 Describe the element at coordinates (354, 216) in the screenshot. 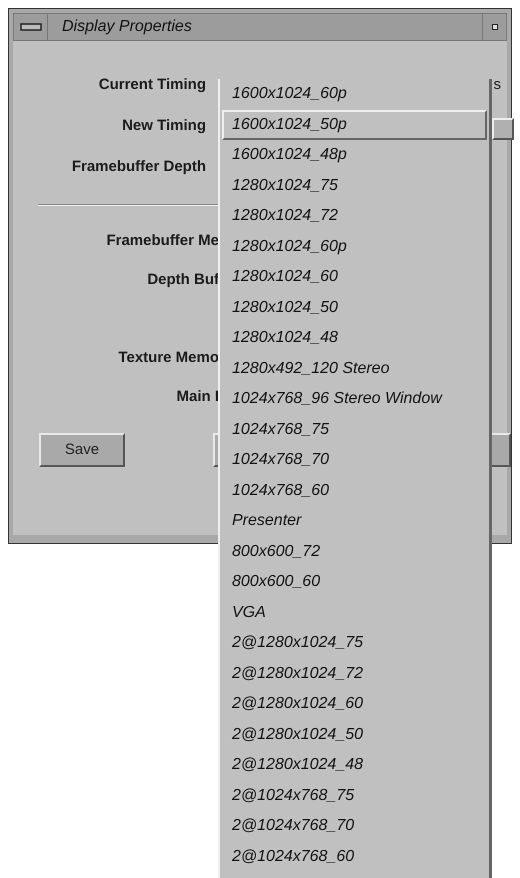

I see `menu-item: 1280x1024_72` at that location.